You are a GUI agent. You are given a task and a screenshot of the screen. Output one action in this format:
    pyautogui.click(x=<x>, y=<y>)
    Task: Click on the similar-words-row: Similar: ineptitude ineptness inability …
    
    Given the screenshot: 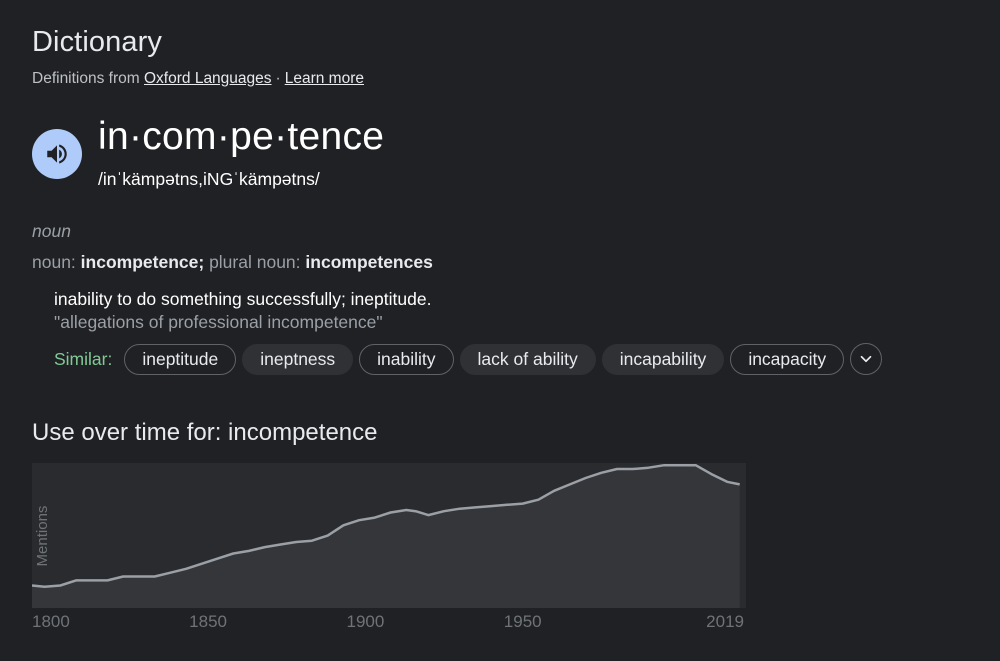 What is the action you would take?
    pyautogui.click(x=468, y=359)
    